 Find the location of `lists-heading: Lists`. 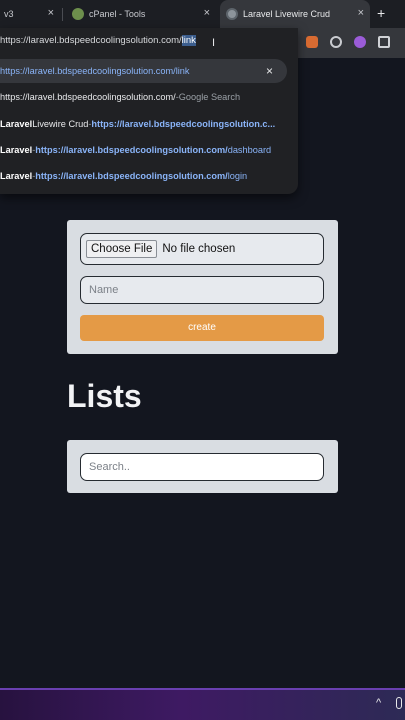

lists-heading: Lists is located at coordinates (104, 396).